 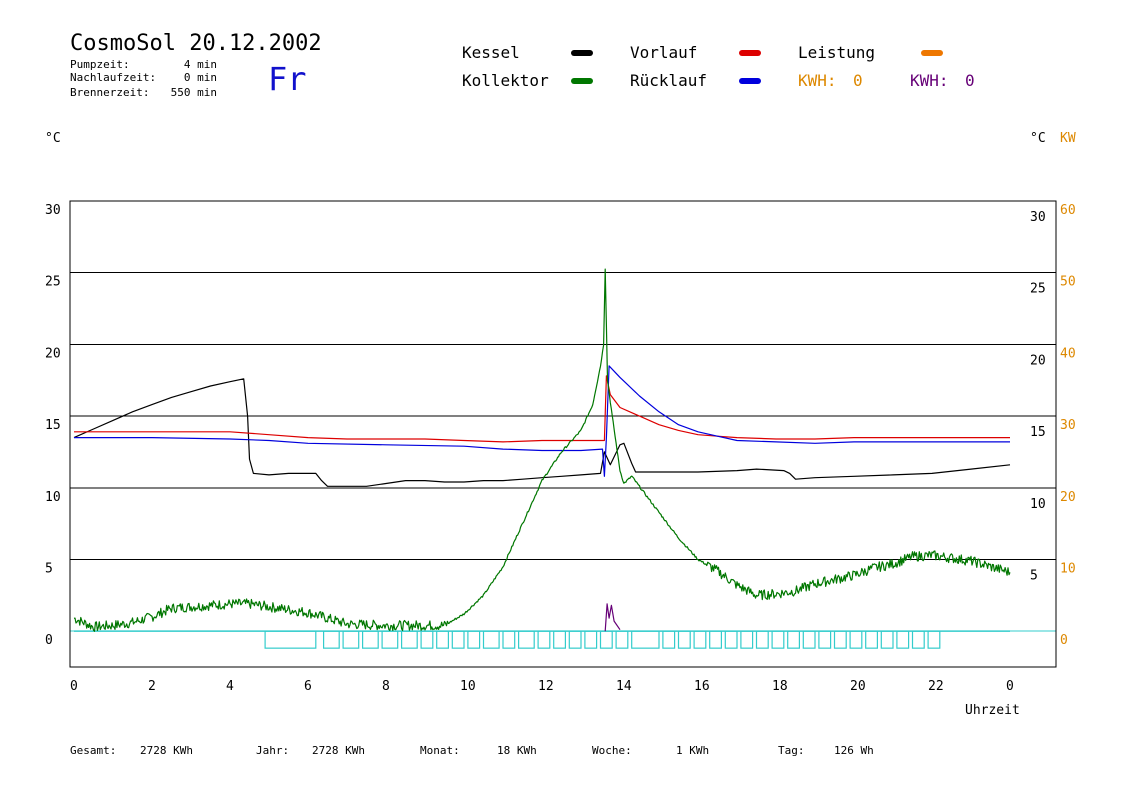 I want to click on legend-label-leistung: Leistung, so click(x=836, y=52).